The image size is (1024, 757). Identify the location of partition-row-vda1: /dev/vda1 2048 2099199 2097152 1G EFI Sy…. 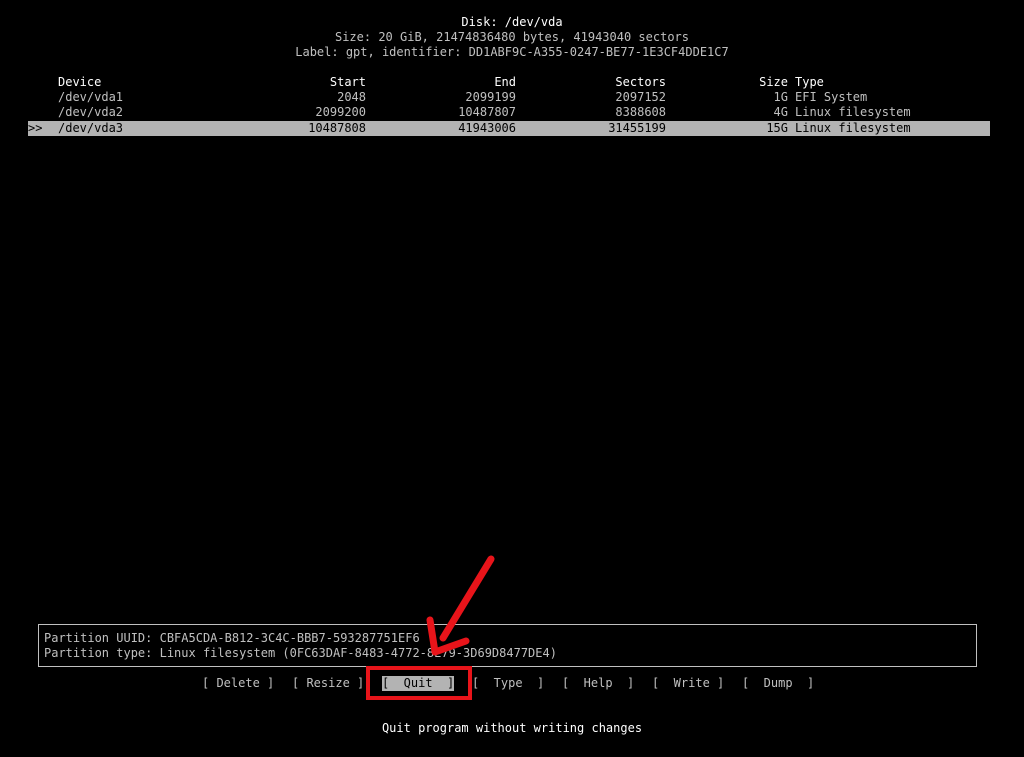
(509, 97).